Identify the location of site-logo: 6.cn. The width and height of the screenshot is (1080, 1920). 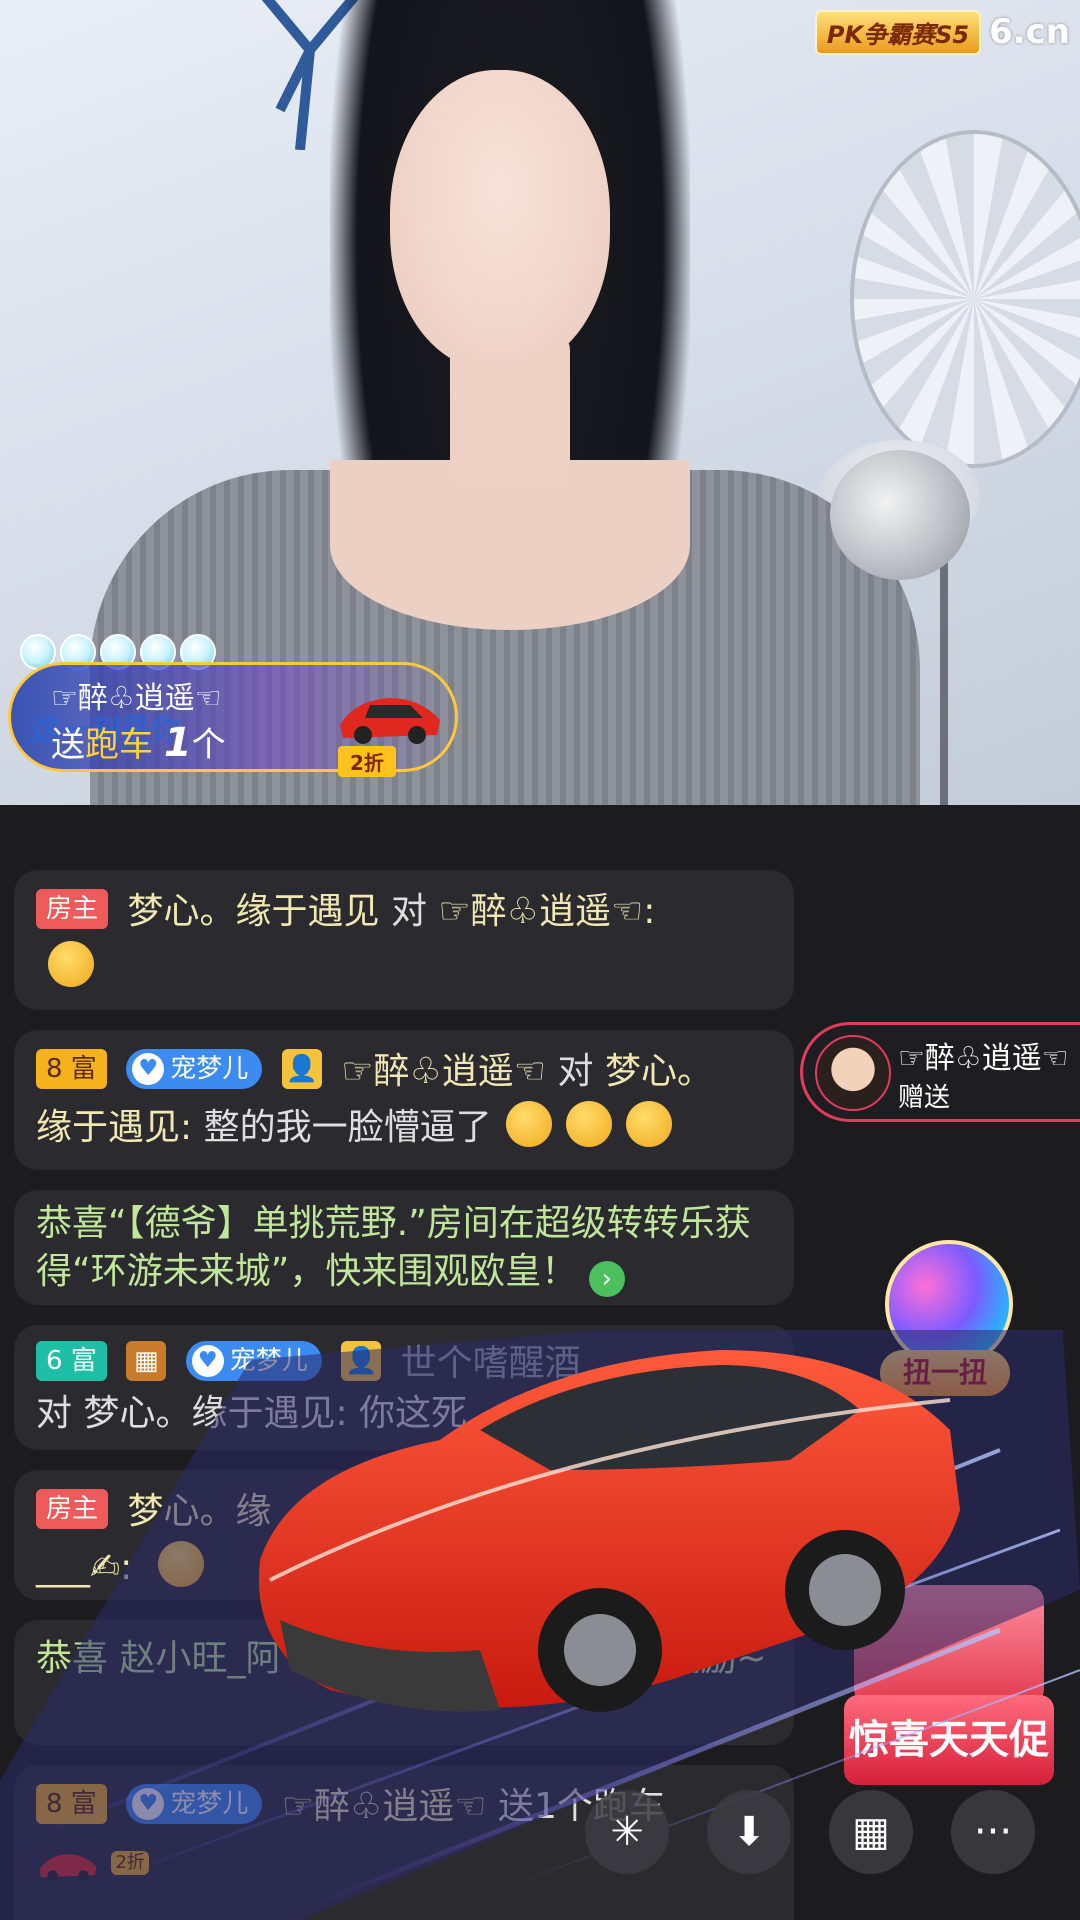
(1029, 32).